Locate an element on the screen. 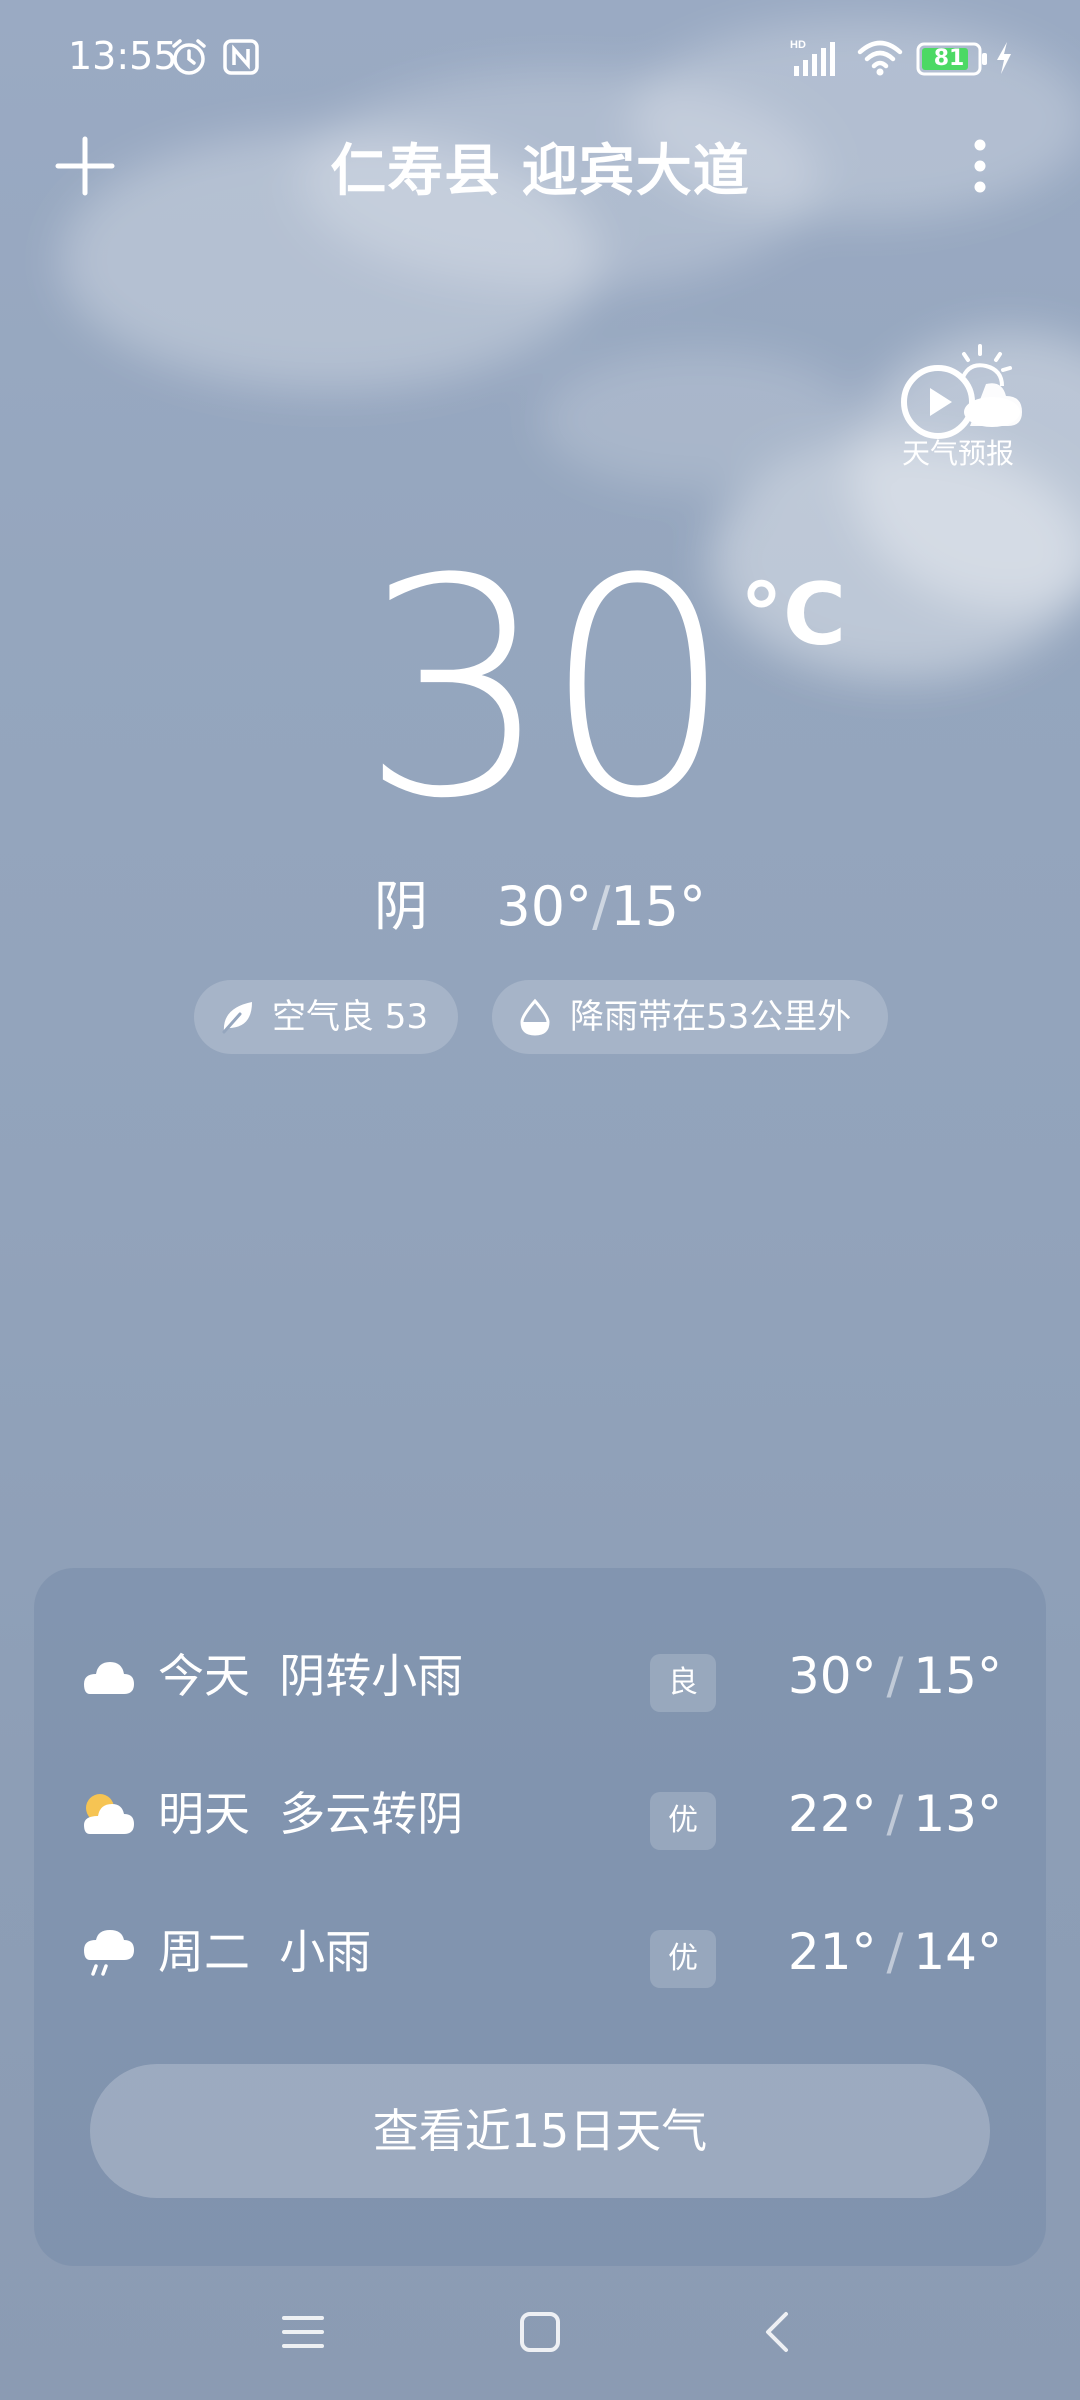 Image resolution: width=1080 pixels, height=2400 pixels. more-options-button is located at coordinates (980, 166).